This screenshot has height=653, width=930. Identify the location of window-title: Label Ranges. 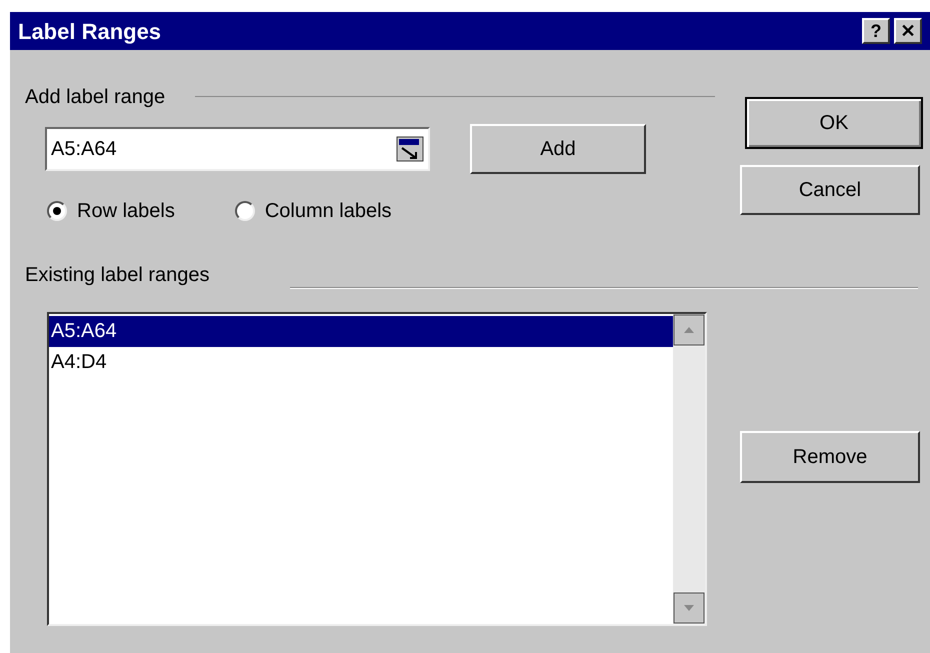
(90, 32).